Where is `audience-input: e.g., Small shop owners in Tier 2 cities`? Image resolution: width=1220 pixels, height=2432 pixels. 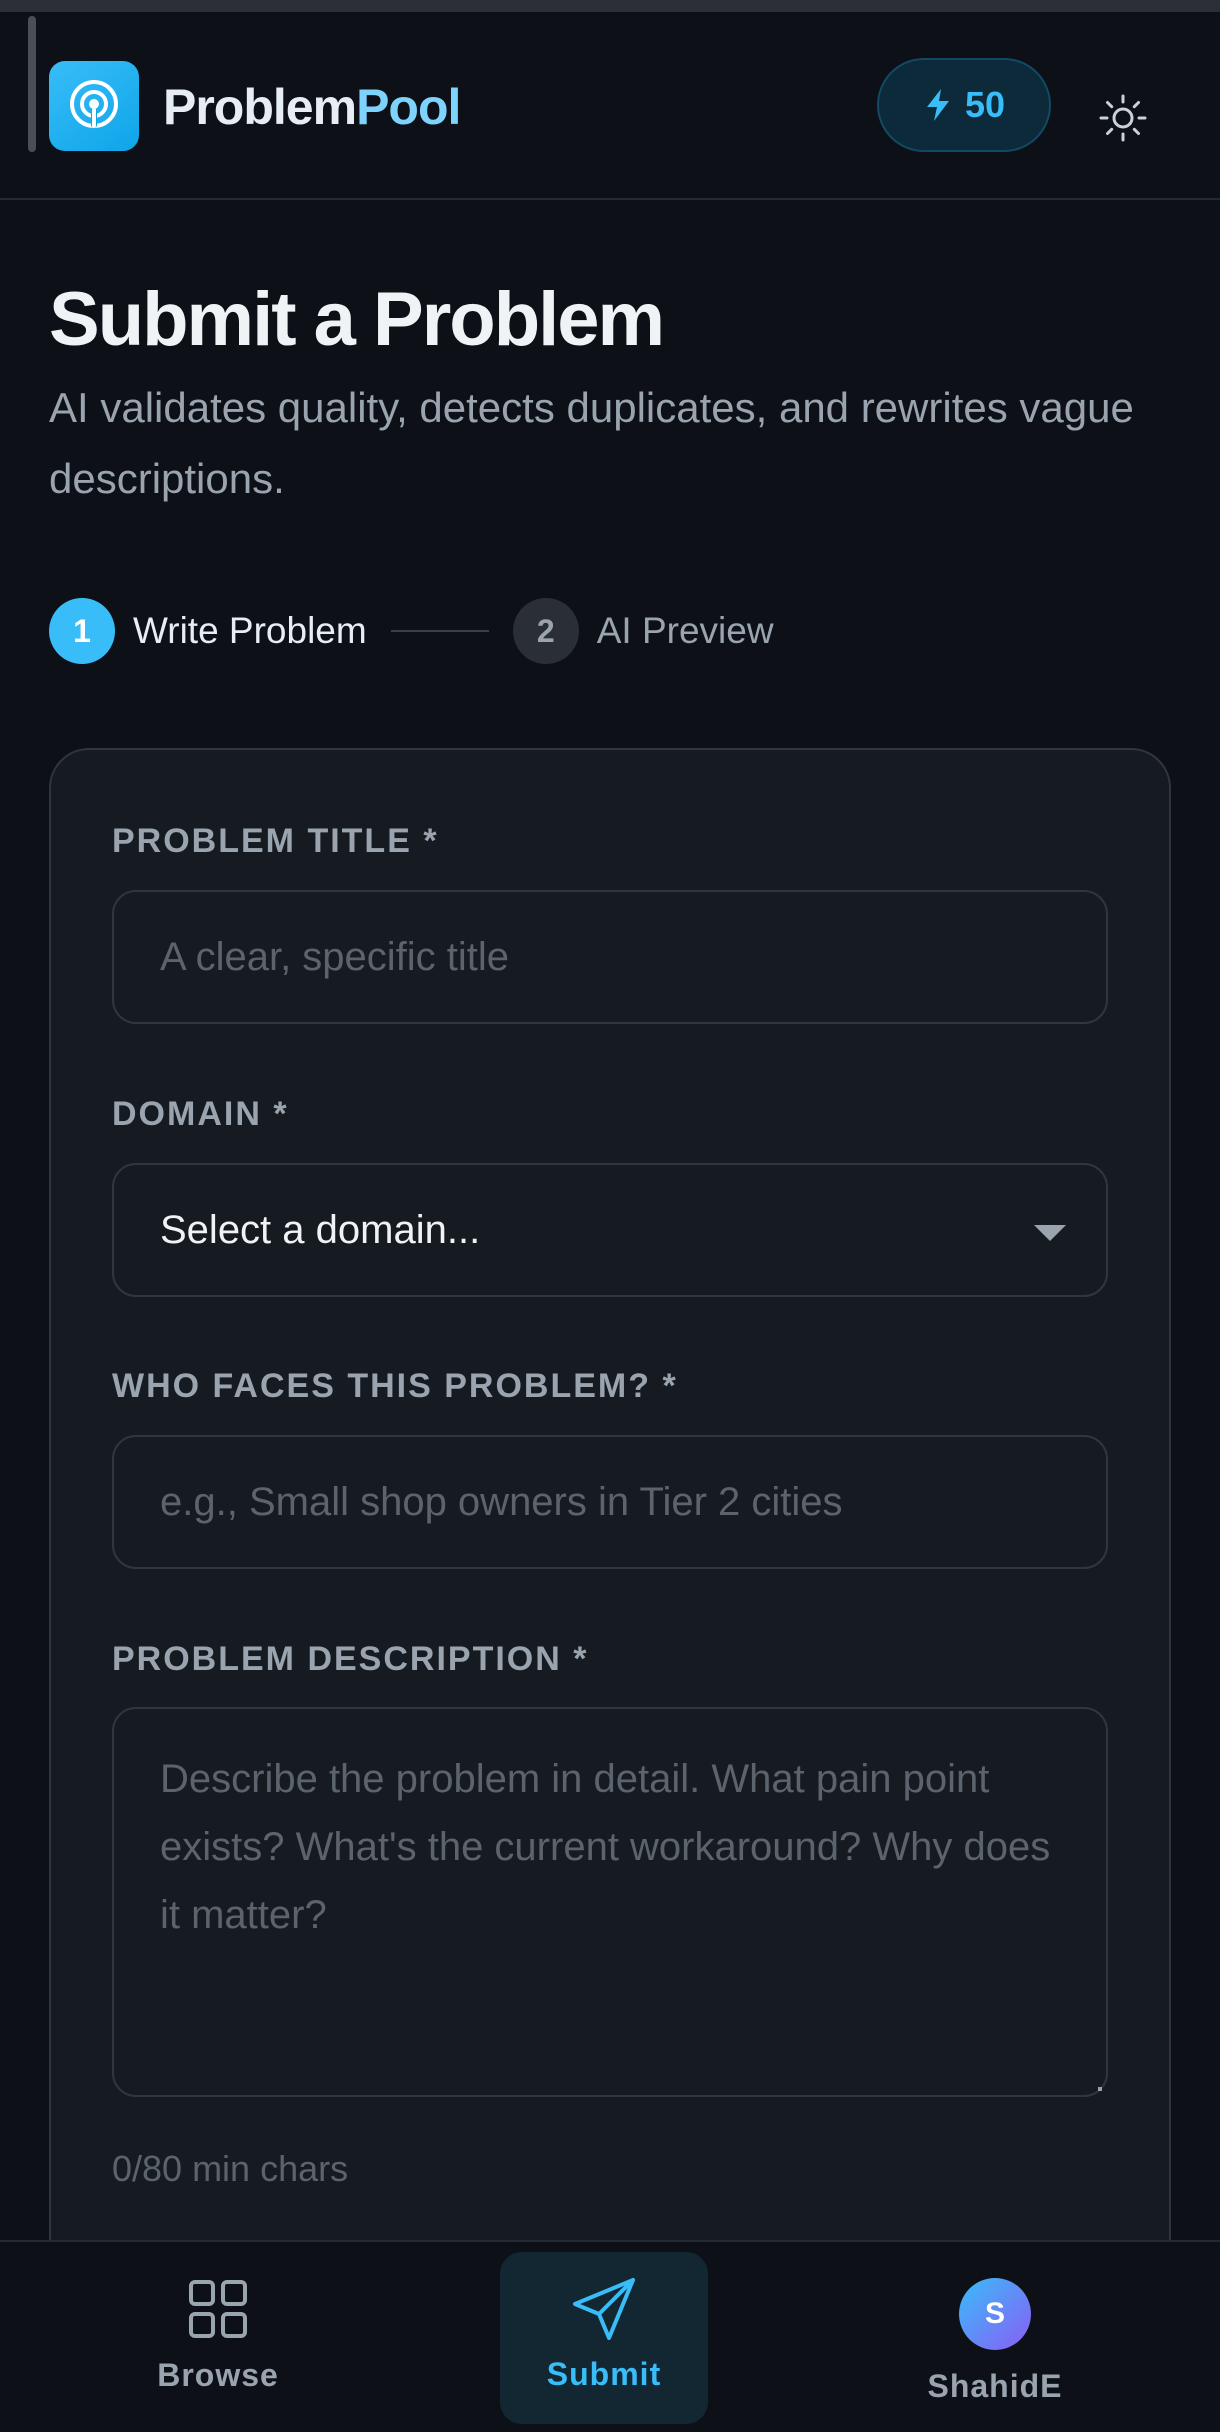 audience-input: e.g., Small shop owners in Tier 2 cities is located at coordinates (610, 1502).